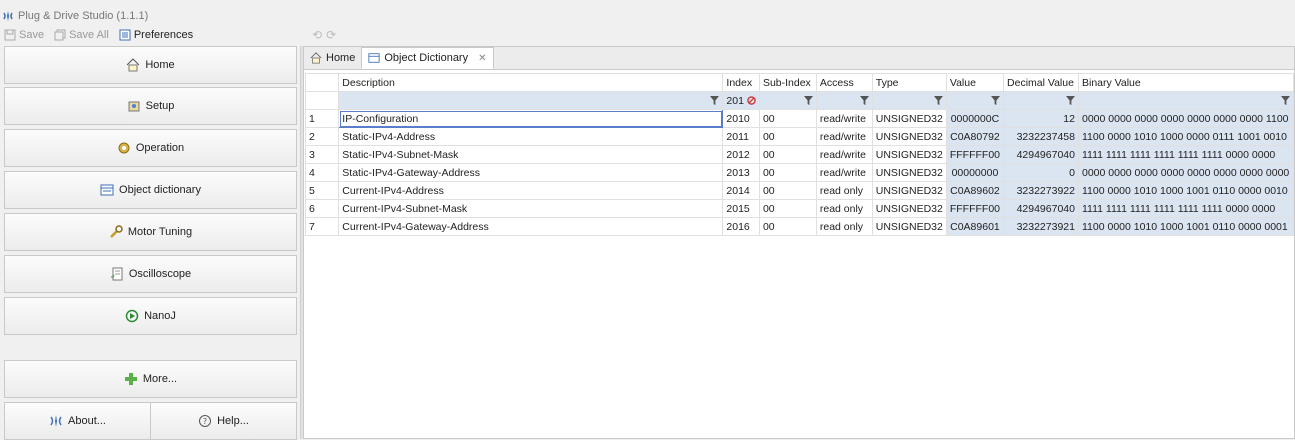  I want to click on cell-value: C0A89602, so click(975, 190).